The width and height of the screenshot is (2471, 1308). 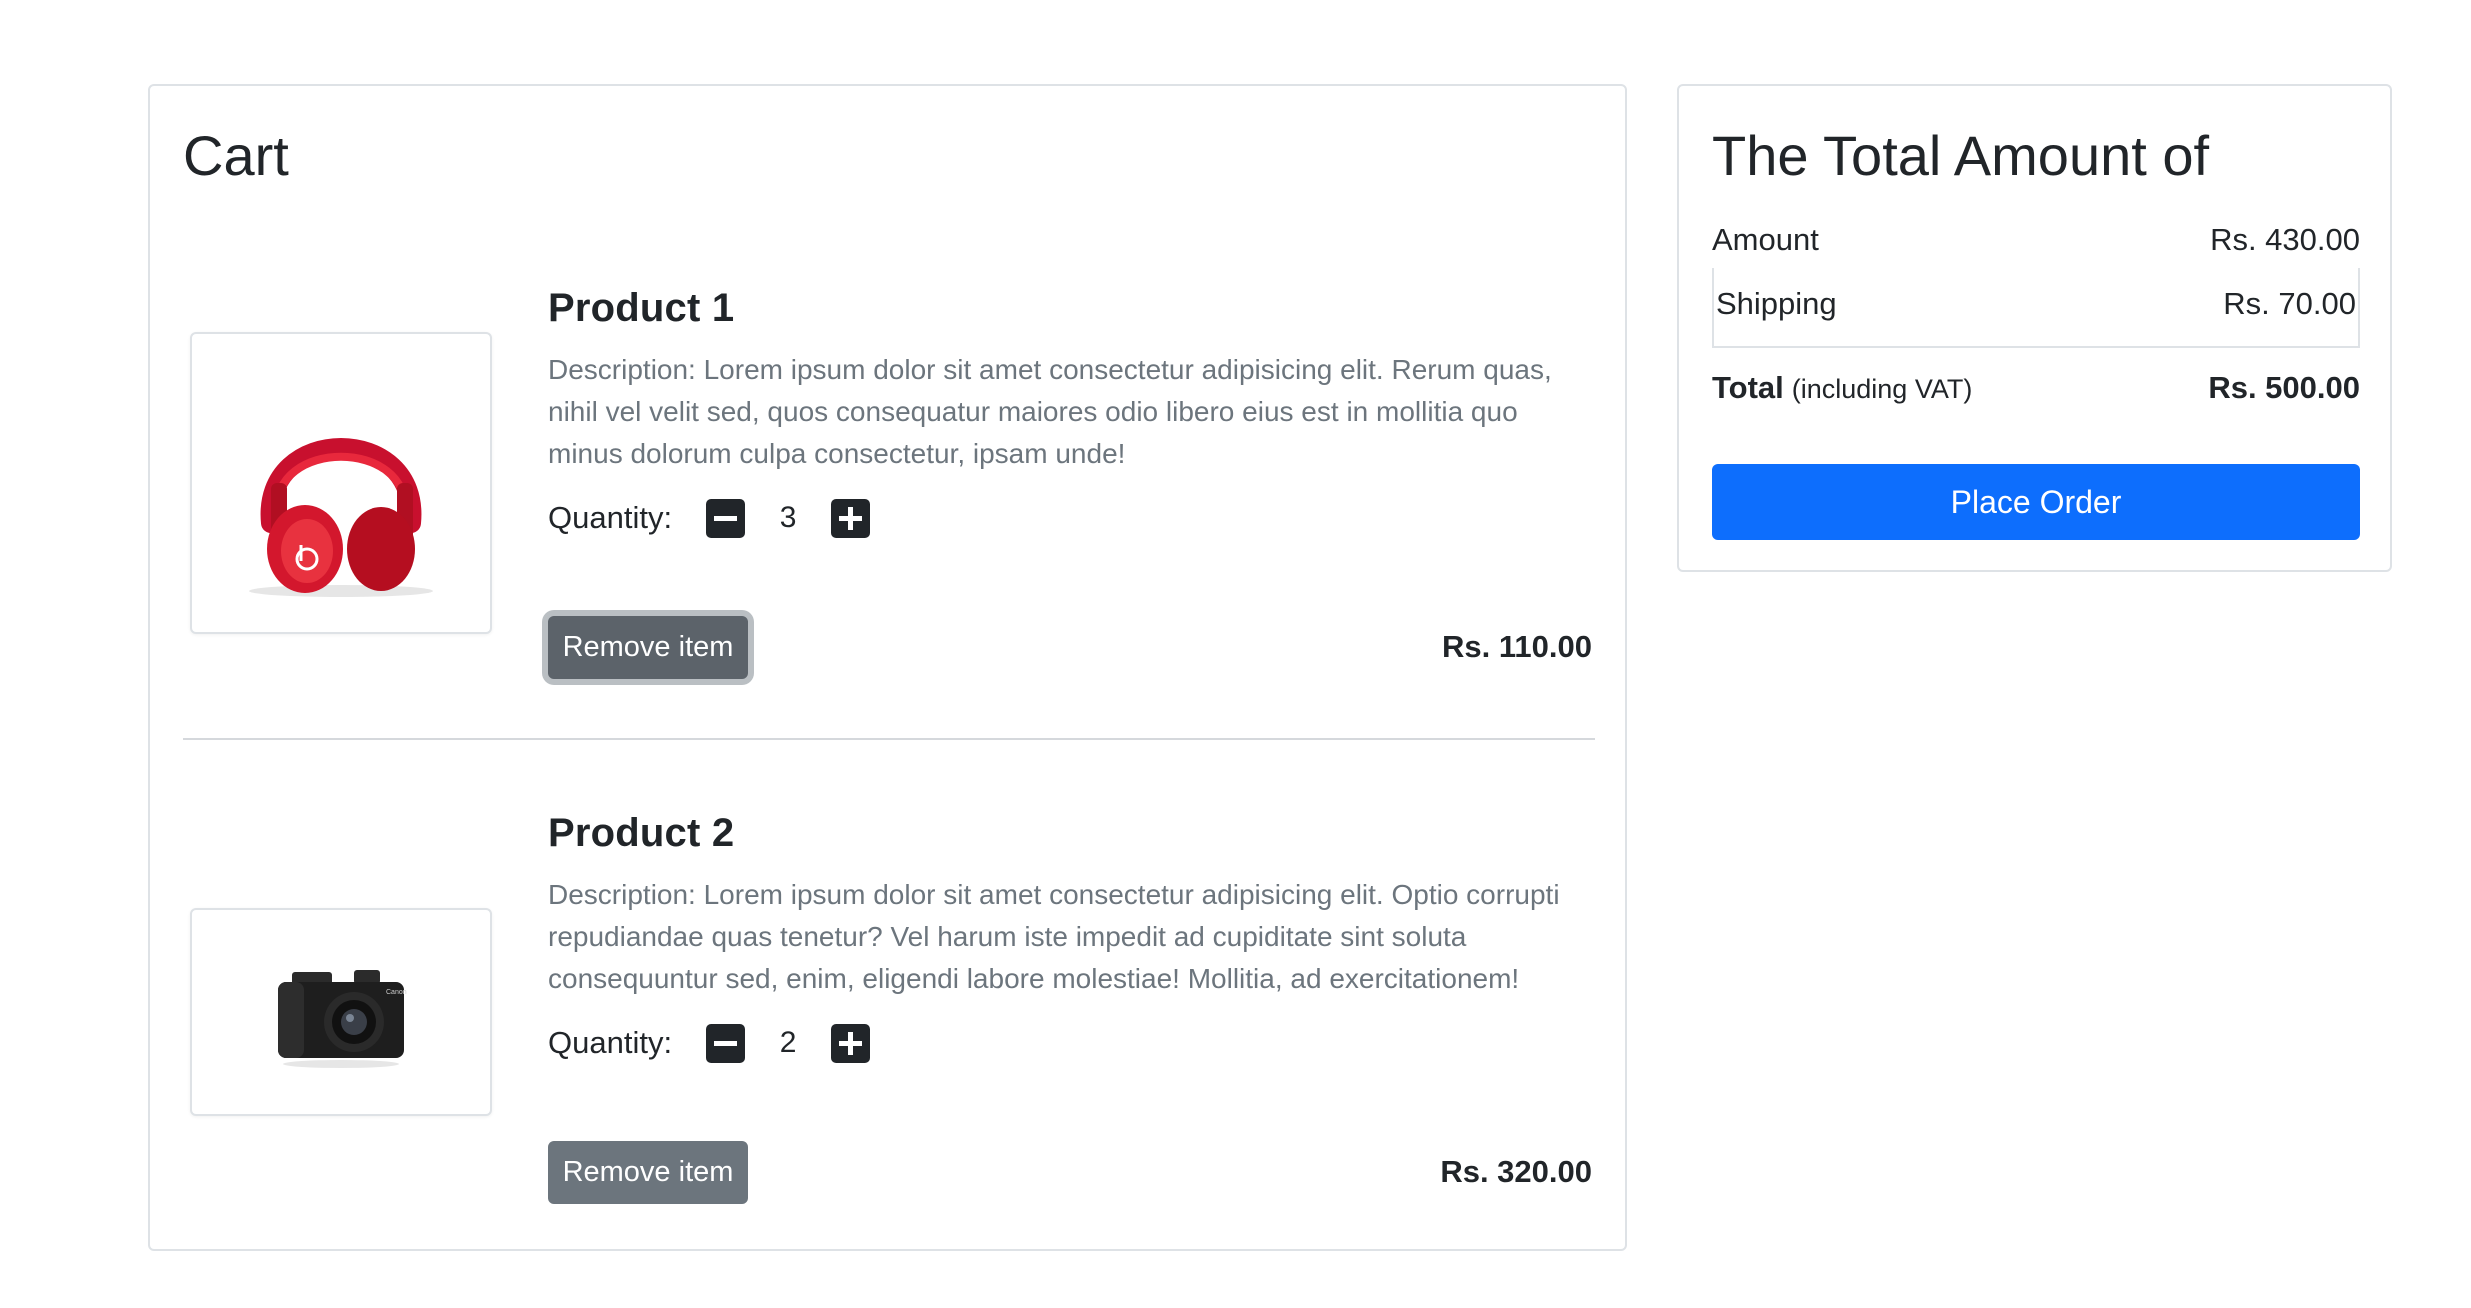 I want to click on place-order-button: Place Order, so click(x=2036, y=502).